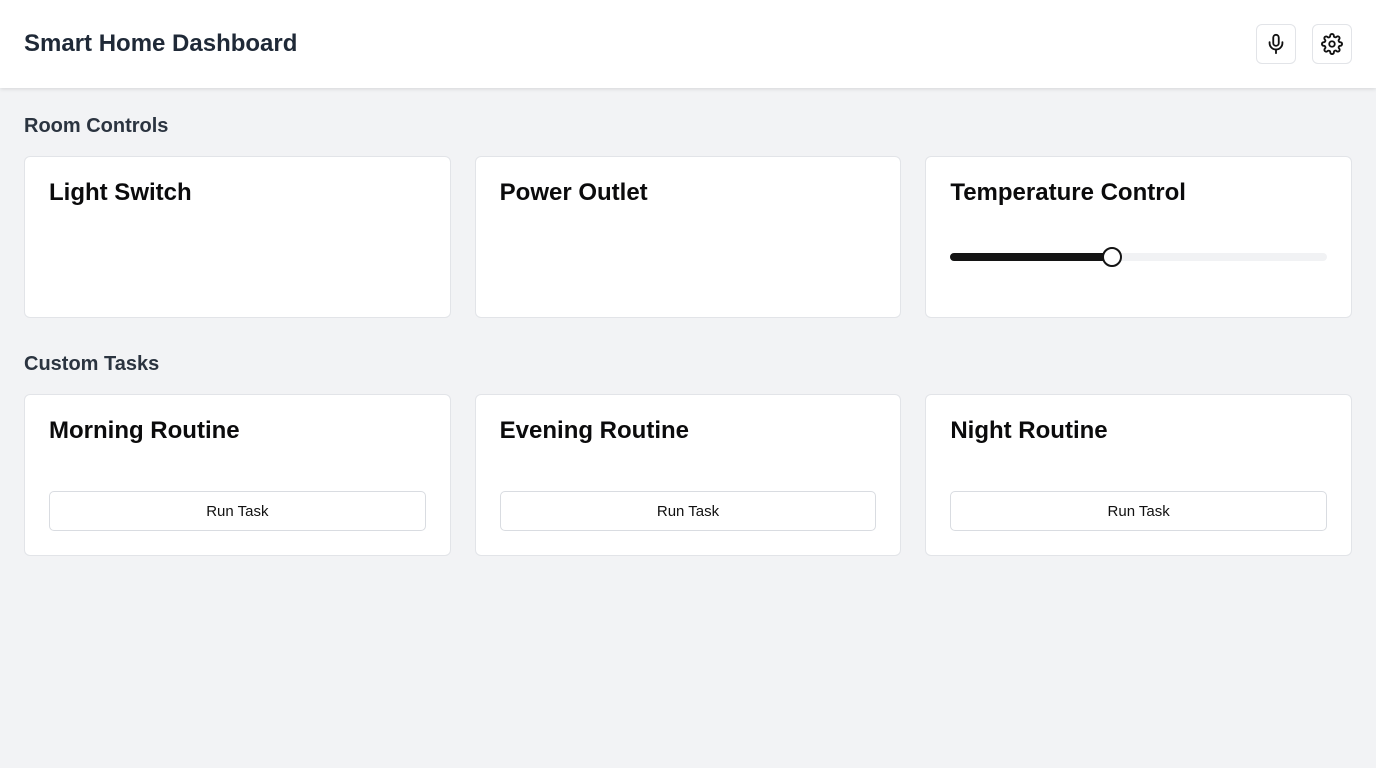 This screenshot has height=768, width=1376. Describe the element at coordinates (237, 237) in the screenshot. I see `light-switch-card: Light Switch` at that location.